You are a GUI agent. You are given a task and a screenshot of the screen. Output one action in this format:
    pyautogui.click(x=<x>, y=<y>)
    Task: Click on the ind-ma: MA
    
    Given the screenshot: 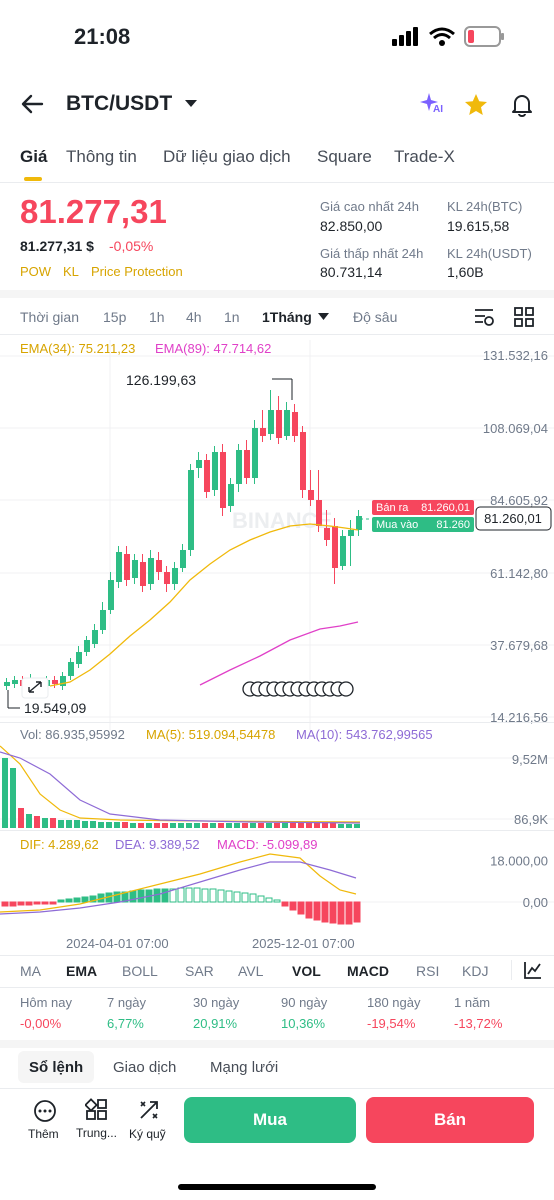 What is the action you would take?
    pyautogui.click(x=30, y=971)
    